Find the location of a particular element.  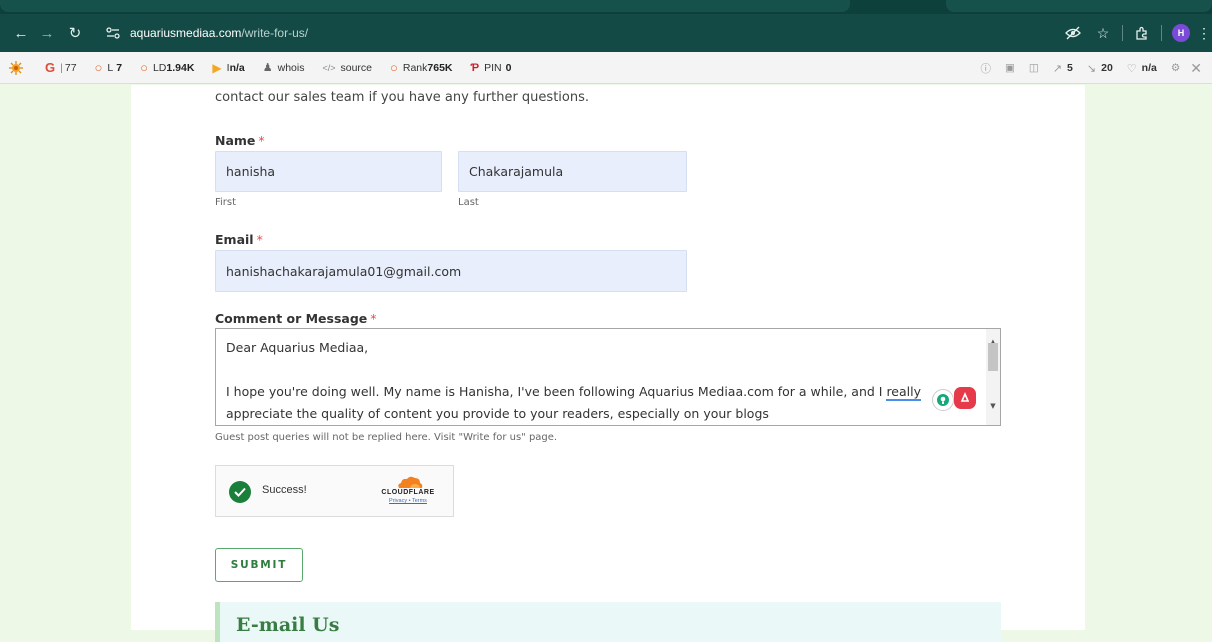

cloudflare-logo: CLOUDFLARE Privacy • Terms is located at coordinates (408, 493).